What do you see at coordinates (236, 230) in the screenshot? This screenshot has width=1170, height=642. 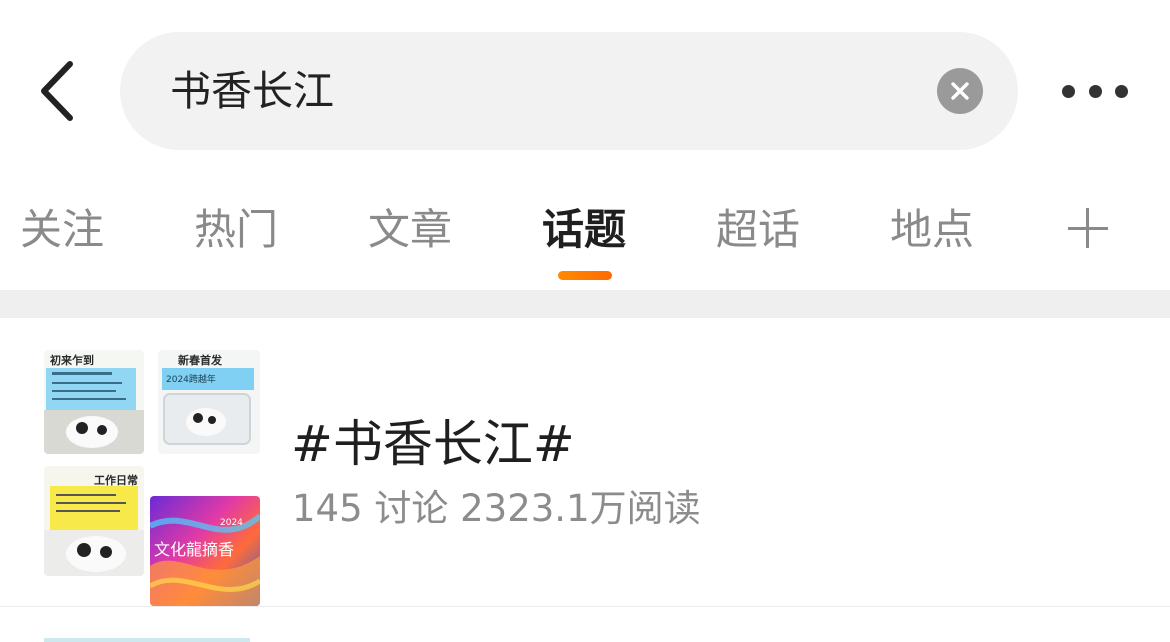 I see `tab-hot: 热门` at bounding box center [236, 230].